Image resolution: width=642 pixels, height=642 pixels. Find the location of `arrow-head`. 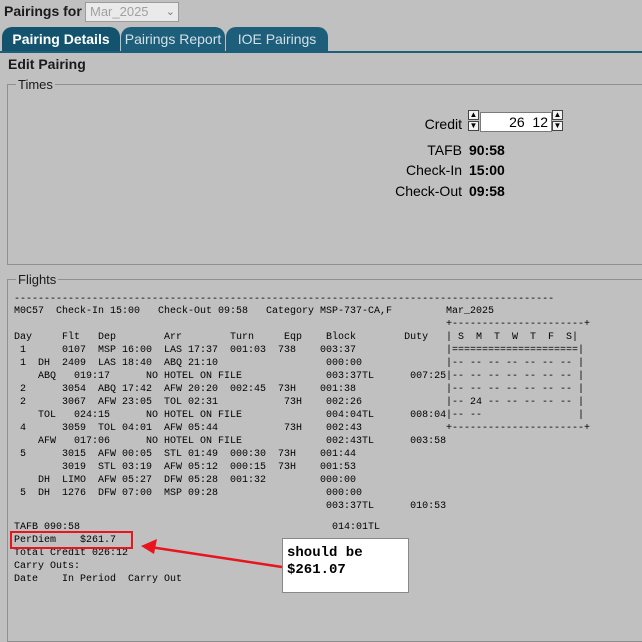

arrow-head is located at coordinates (149, 546).